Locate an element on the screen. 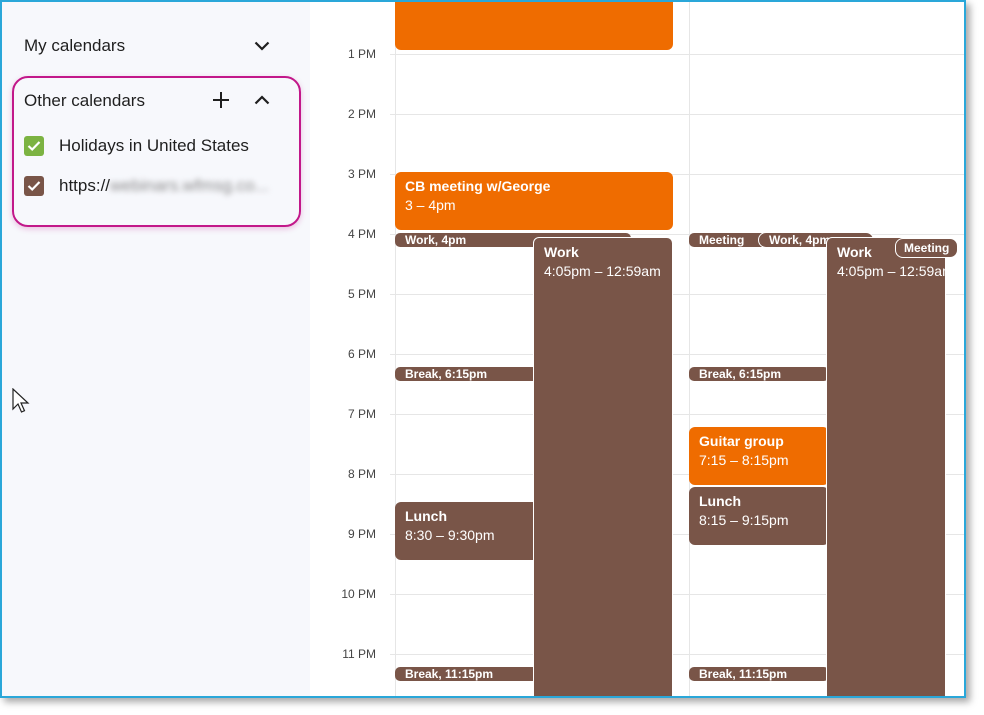 This screenshot has height=715, width=984. event-time: 3 – 4pm is located at coordinates (430, 205).